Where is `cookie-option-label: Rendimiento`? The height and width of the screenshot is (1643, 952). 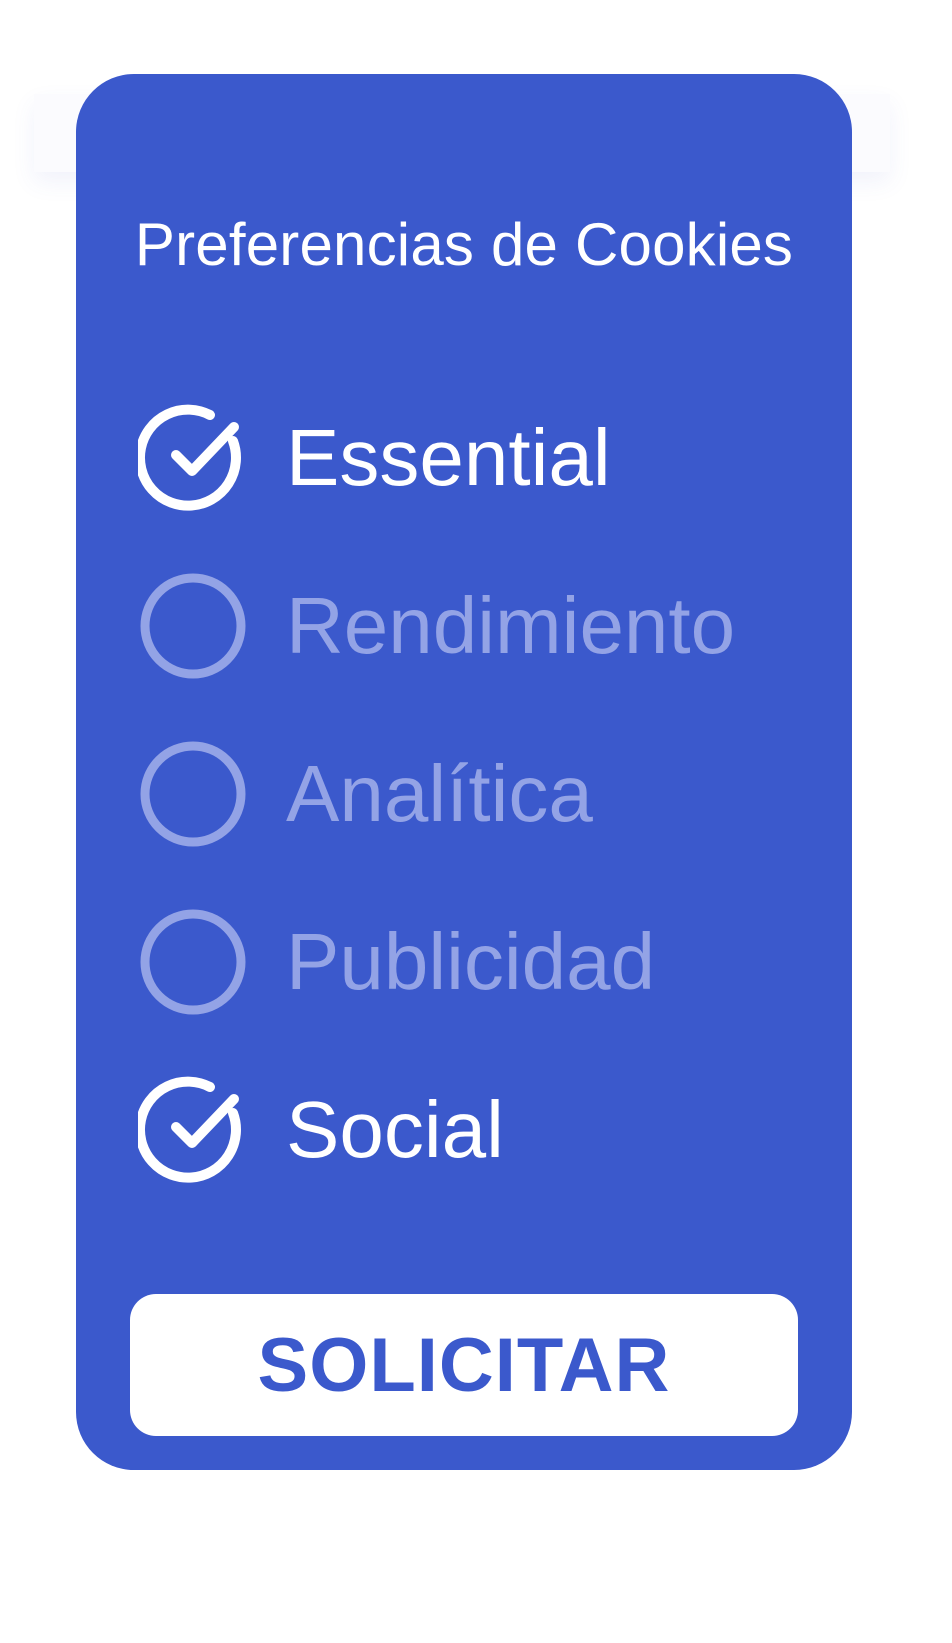 cookie-option-label: Rendimiento is located at coordinates (511, 625).